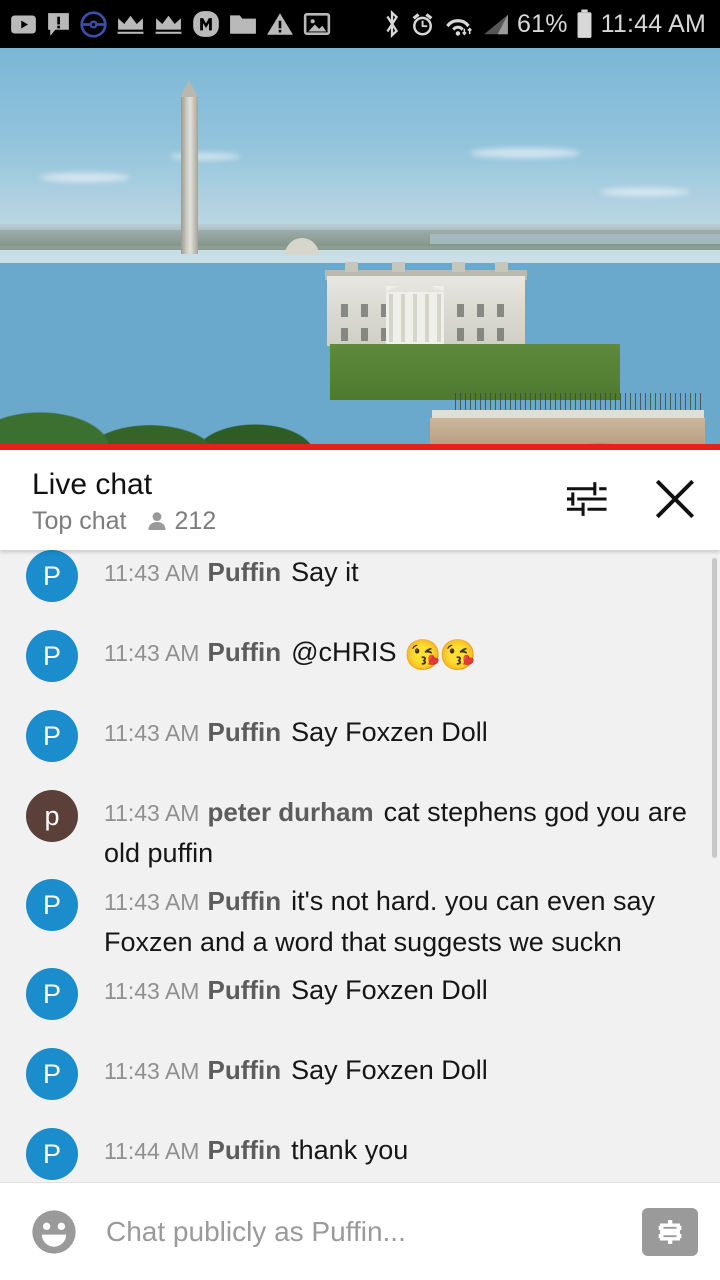 This screenshot has height=1280, width=720. What do you see at coordinates (52, 816) in the screenshot?
I see `avatar: p` at bounding box center [52, 816].